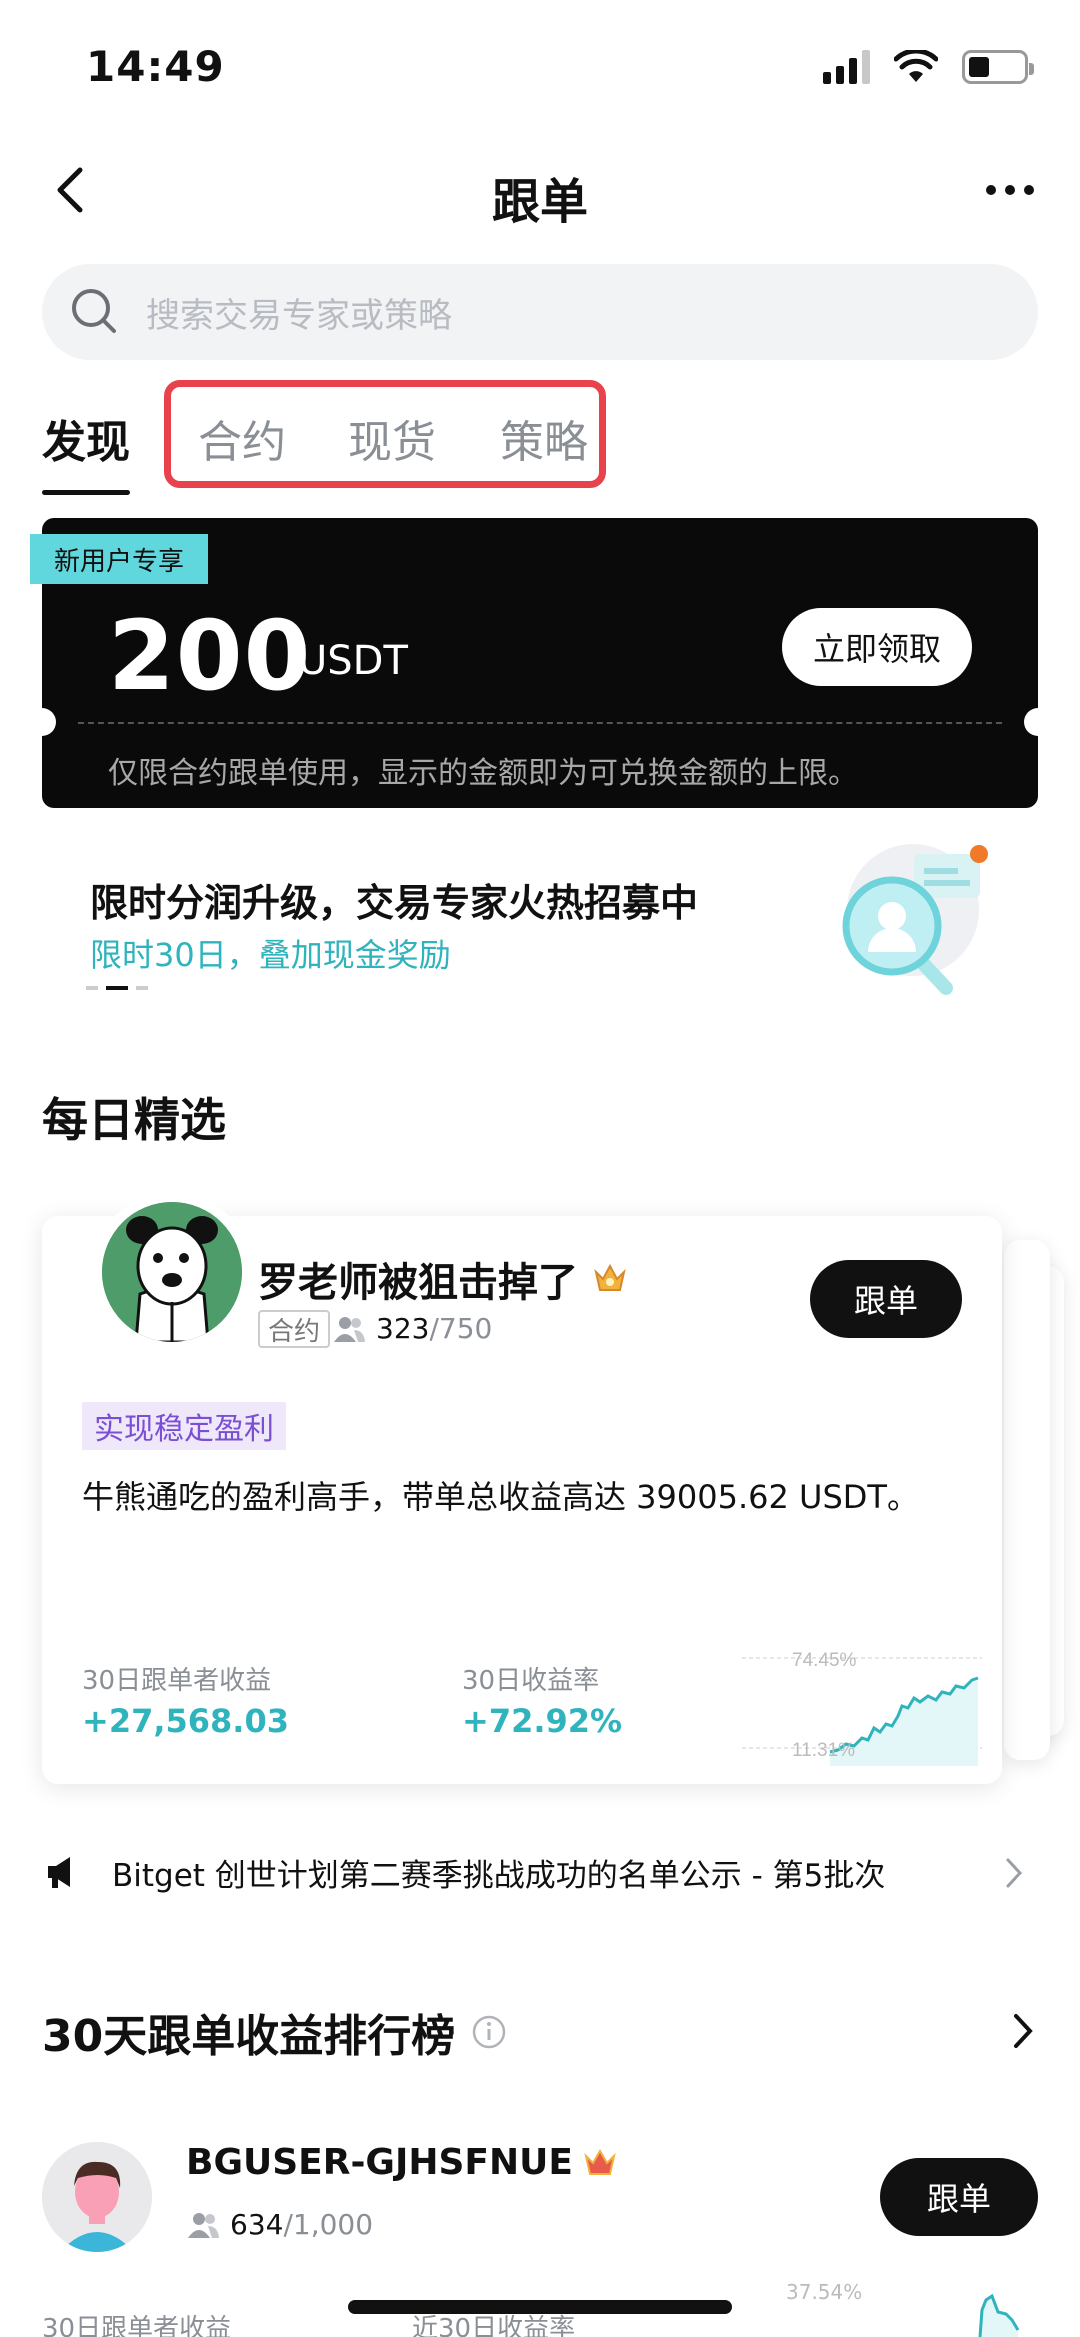 This screenshot has width=1080, height=2337. Describe the element at coordinates (999, 2315) in the screenshot. I see `roi-sparkline` at that location.